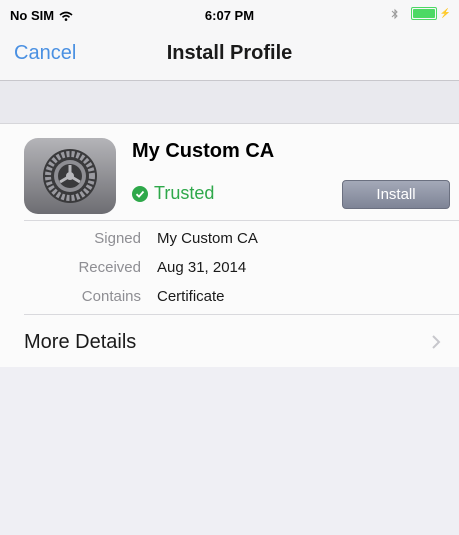 The height and width of the screenshot is (535, 459). What do you see at coordinates (396, 194) in the screenshot?
I see `install-button: Install` at bounding box center [396, 194].